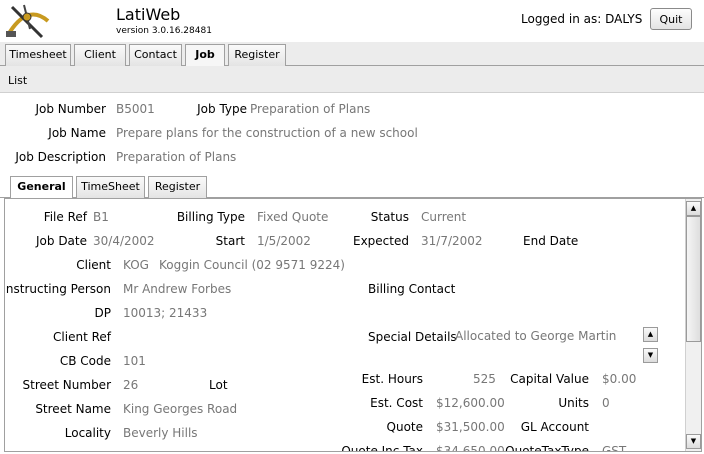 The width and height of the screenshot is (704, 454). What do you see at coordinates (582, 19) in the screenshot?
I see `logged-in-user: Logged in as: DALYS` at bounding box center [582, 19].